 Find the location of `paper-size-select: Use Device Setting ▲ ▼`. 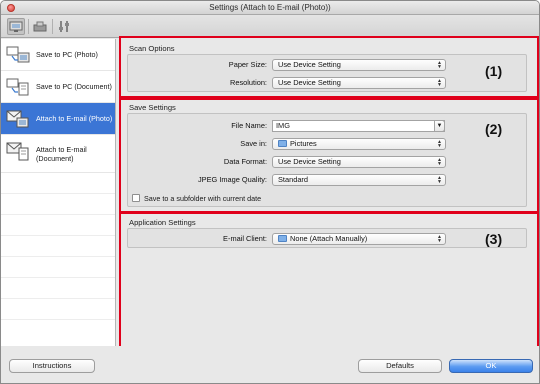

paper-size-select: Use Device Setting ▲ ▼ is located at coordinates (359, 65).